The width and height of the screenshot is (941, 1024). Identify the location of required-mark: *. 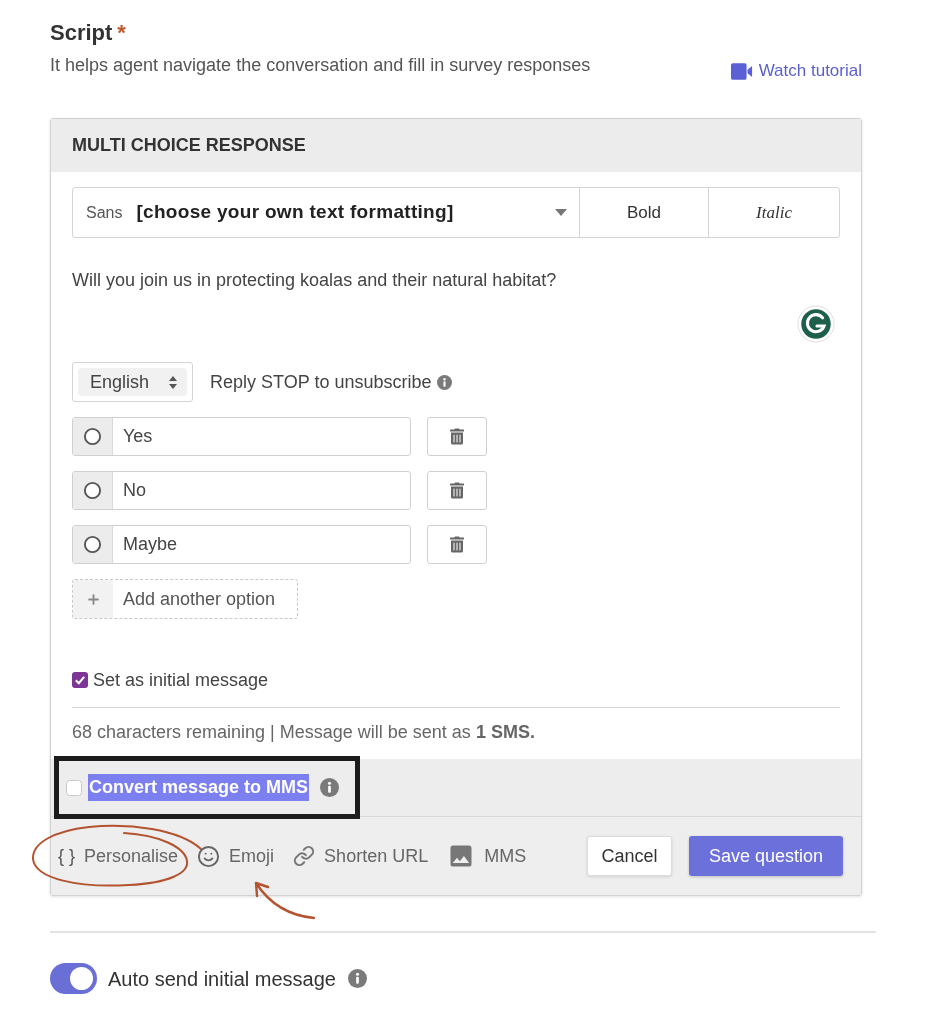
(121, 33).